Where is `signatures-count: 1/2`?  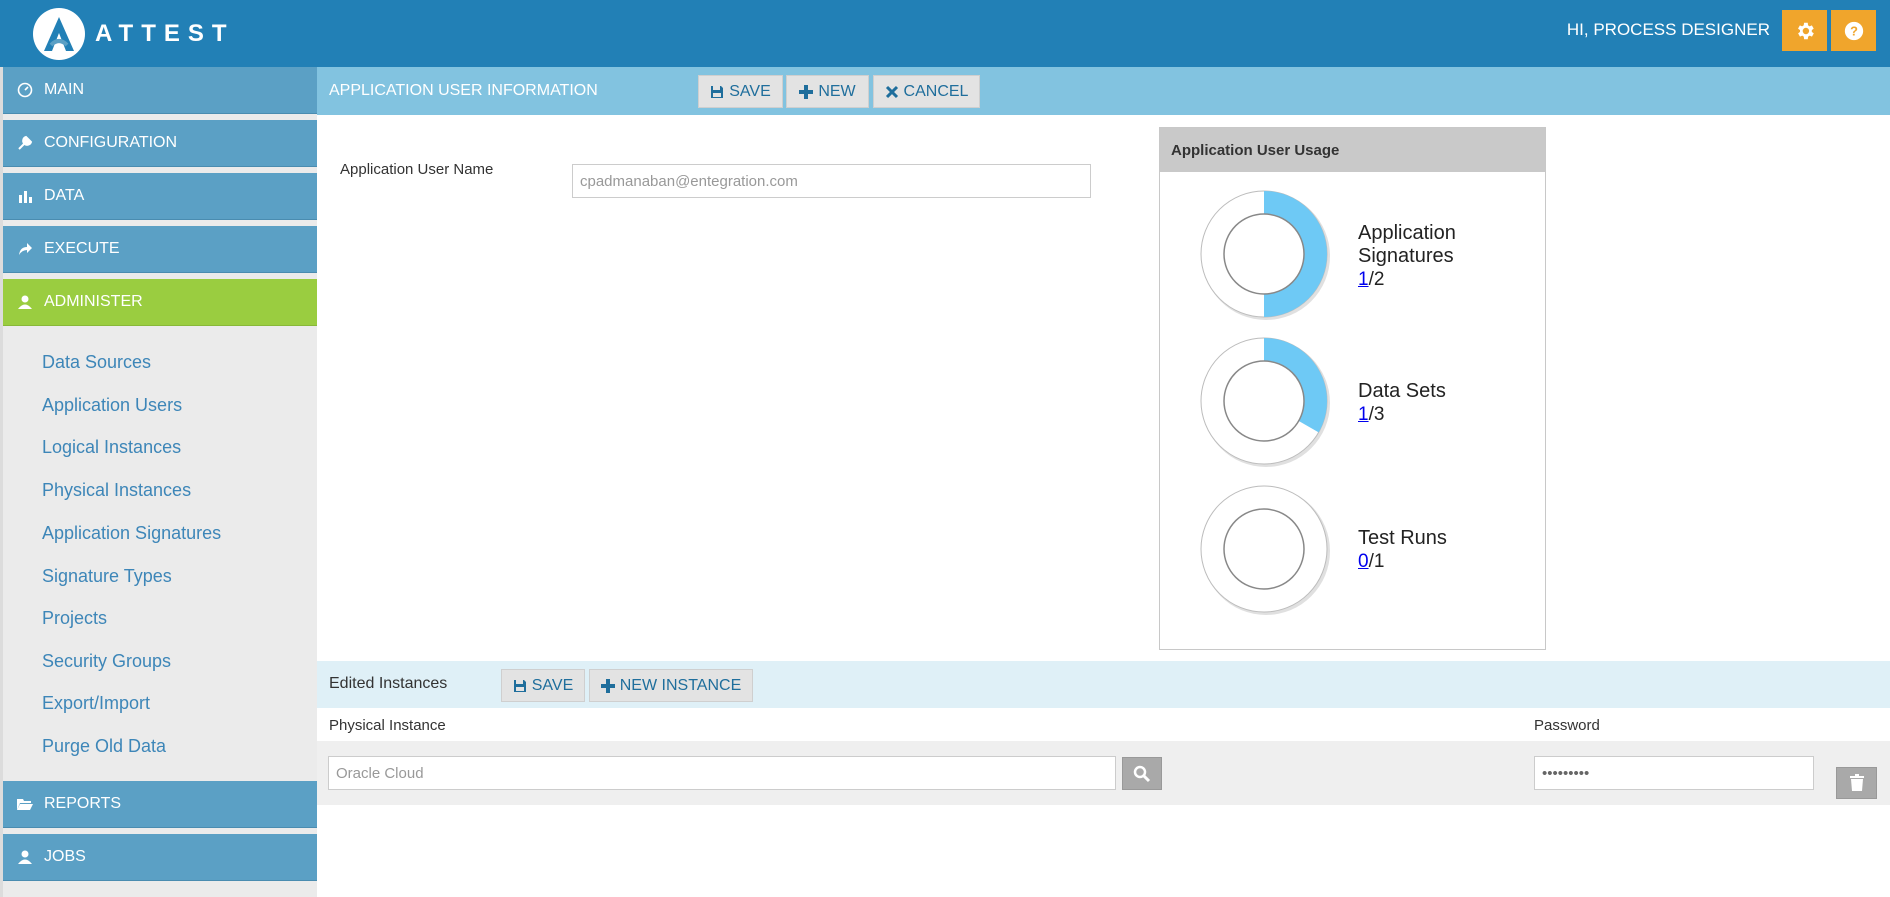
signatures-count: 1/2 is located at coordinates (1407, 279).